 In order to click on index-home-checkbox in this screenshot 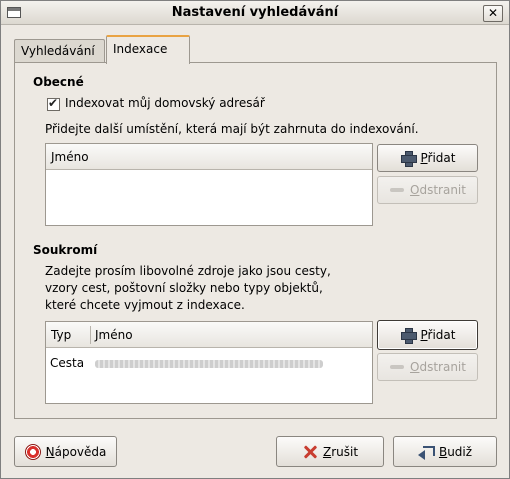, I will do `click(53, 103)`.